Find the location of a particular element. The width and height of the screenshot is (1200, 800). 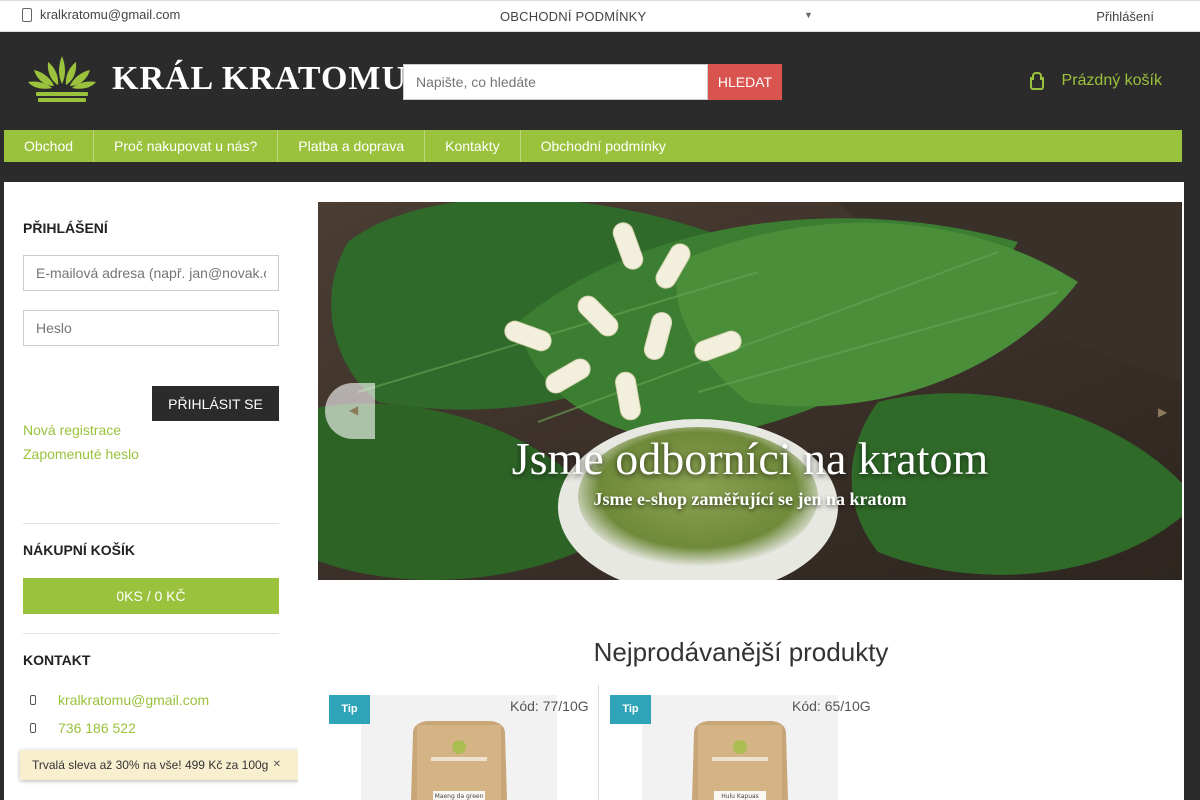

slider-prev-button: ◀ is located at coordinates (350, 411).